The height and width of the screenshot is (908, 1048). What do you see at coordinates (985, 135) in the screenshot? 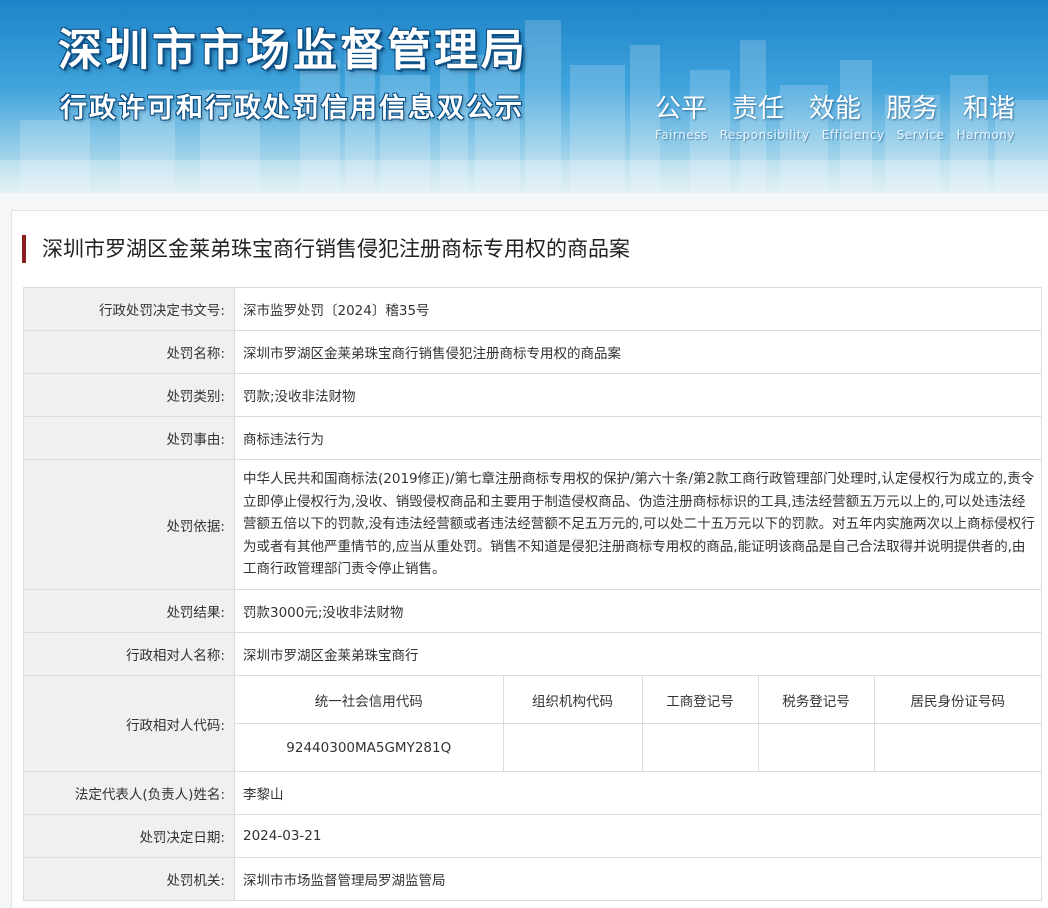
I see `motto-en-item: Harmony` at bounding box center [985, 135].